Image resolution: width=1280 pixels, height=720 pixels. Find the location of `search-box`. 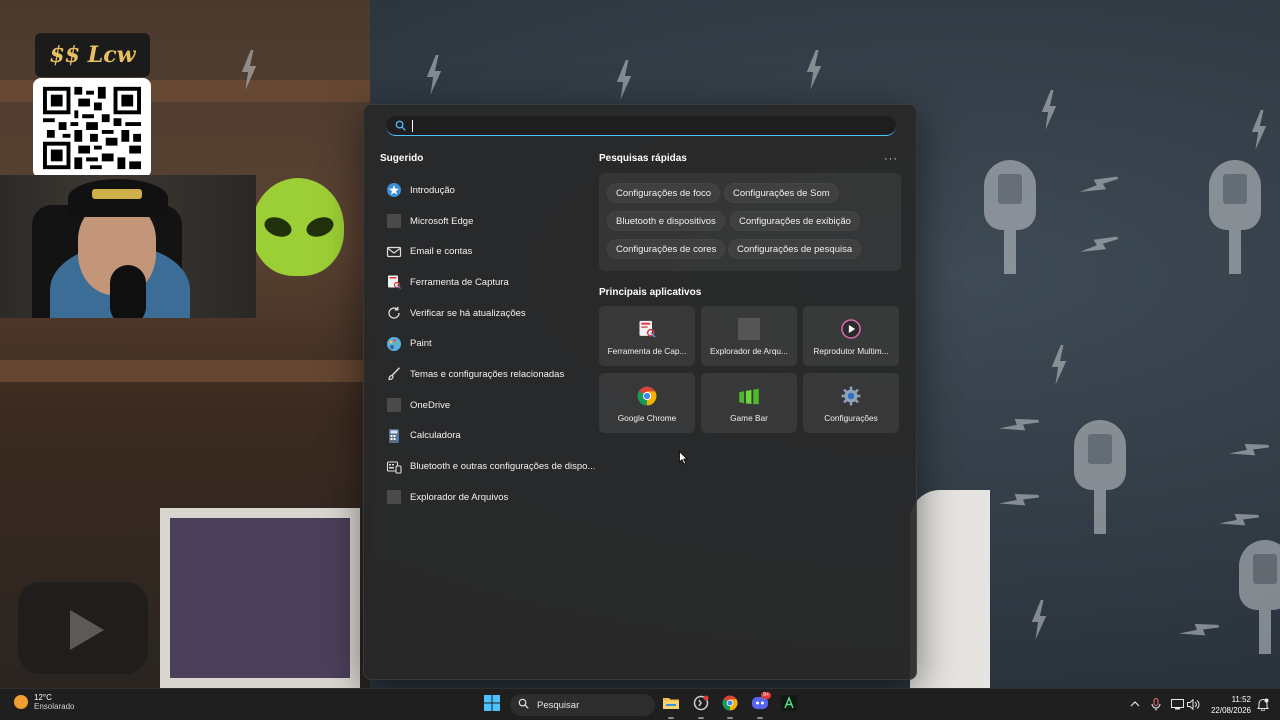

search-box is located at coordinates (641, 126).